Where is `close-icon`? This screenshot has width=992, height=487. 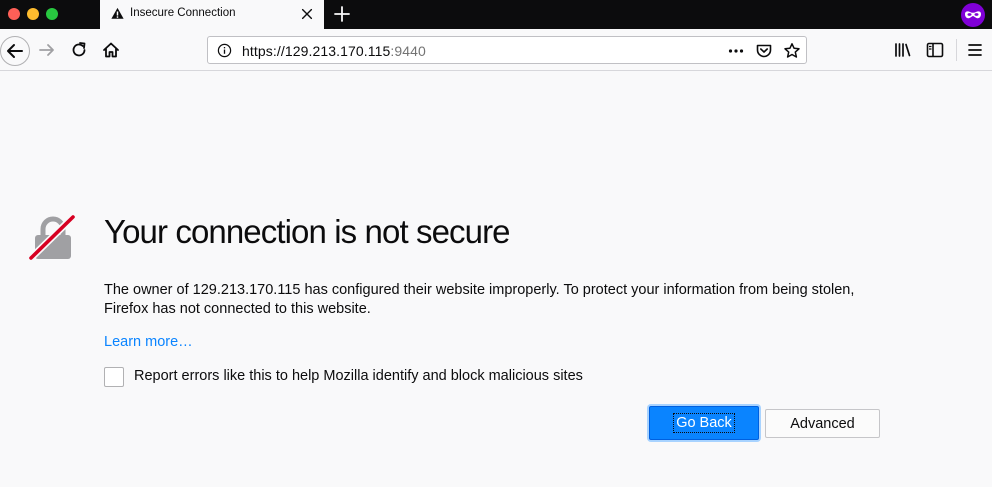 close-icon is located at coordinates (307, 14).